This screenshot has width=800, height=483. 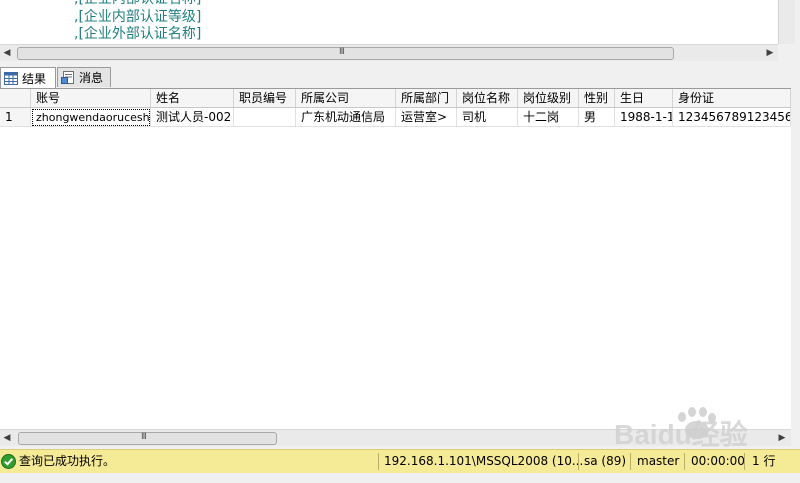 I want to click on column-header: 岗位名称, so click(x=487, y=98).